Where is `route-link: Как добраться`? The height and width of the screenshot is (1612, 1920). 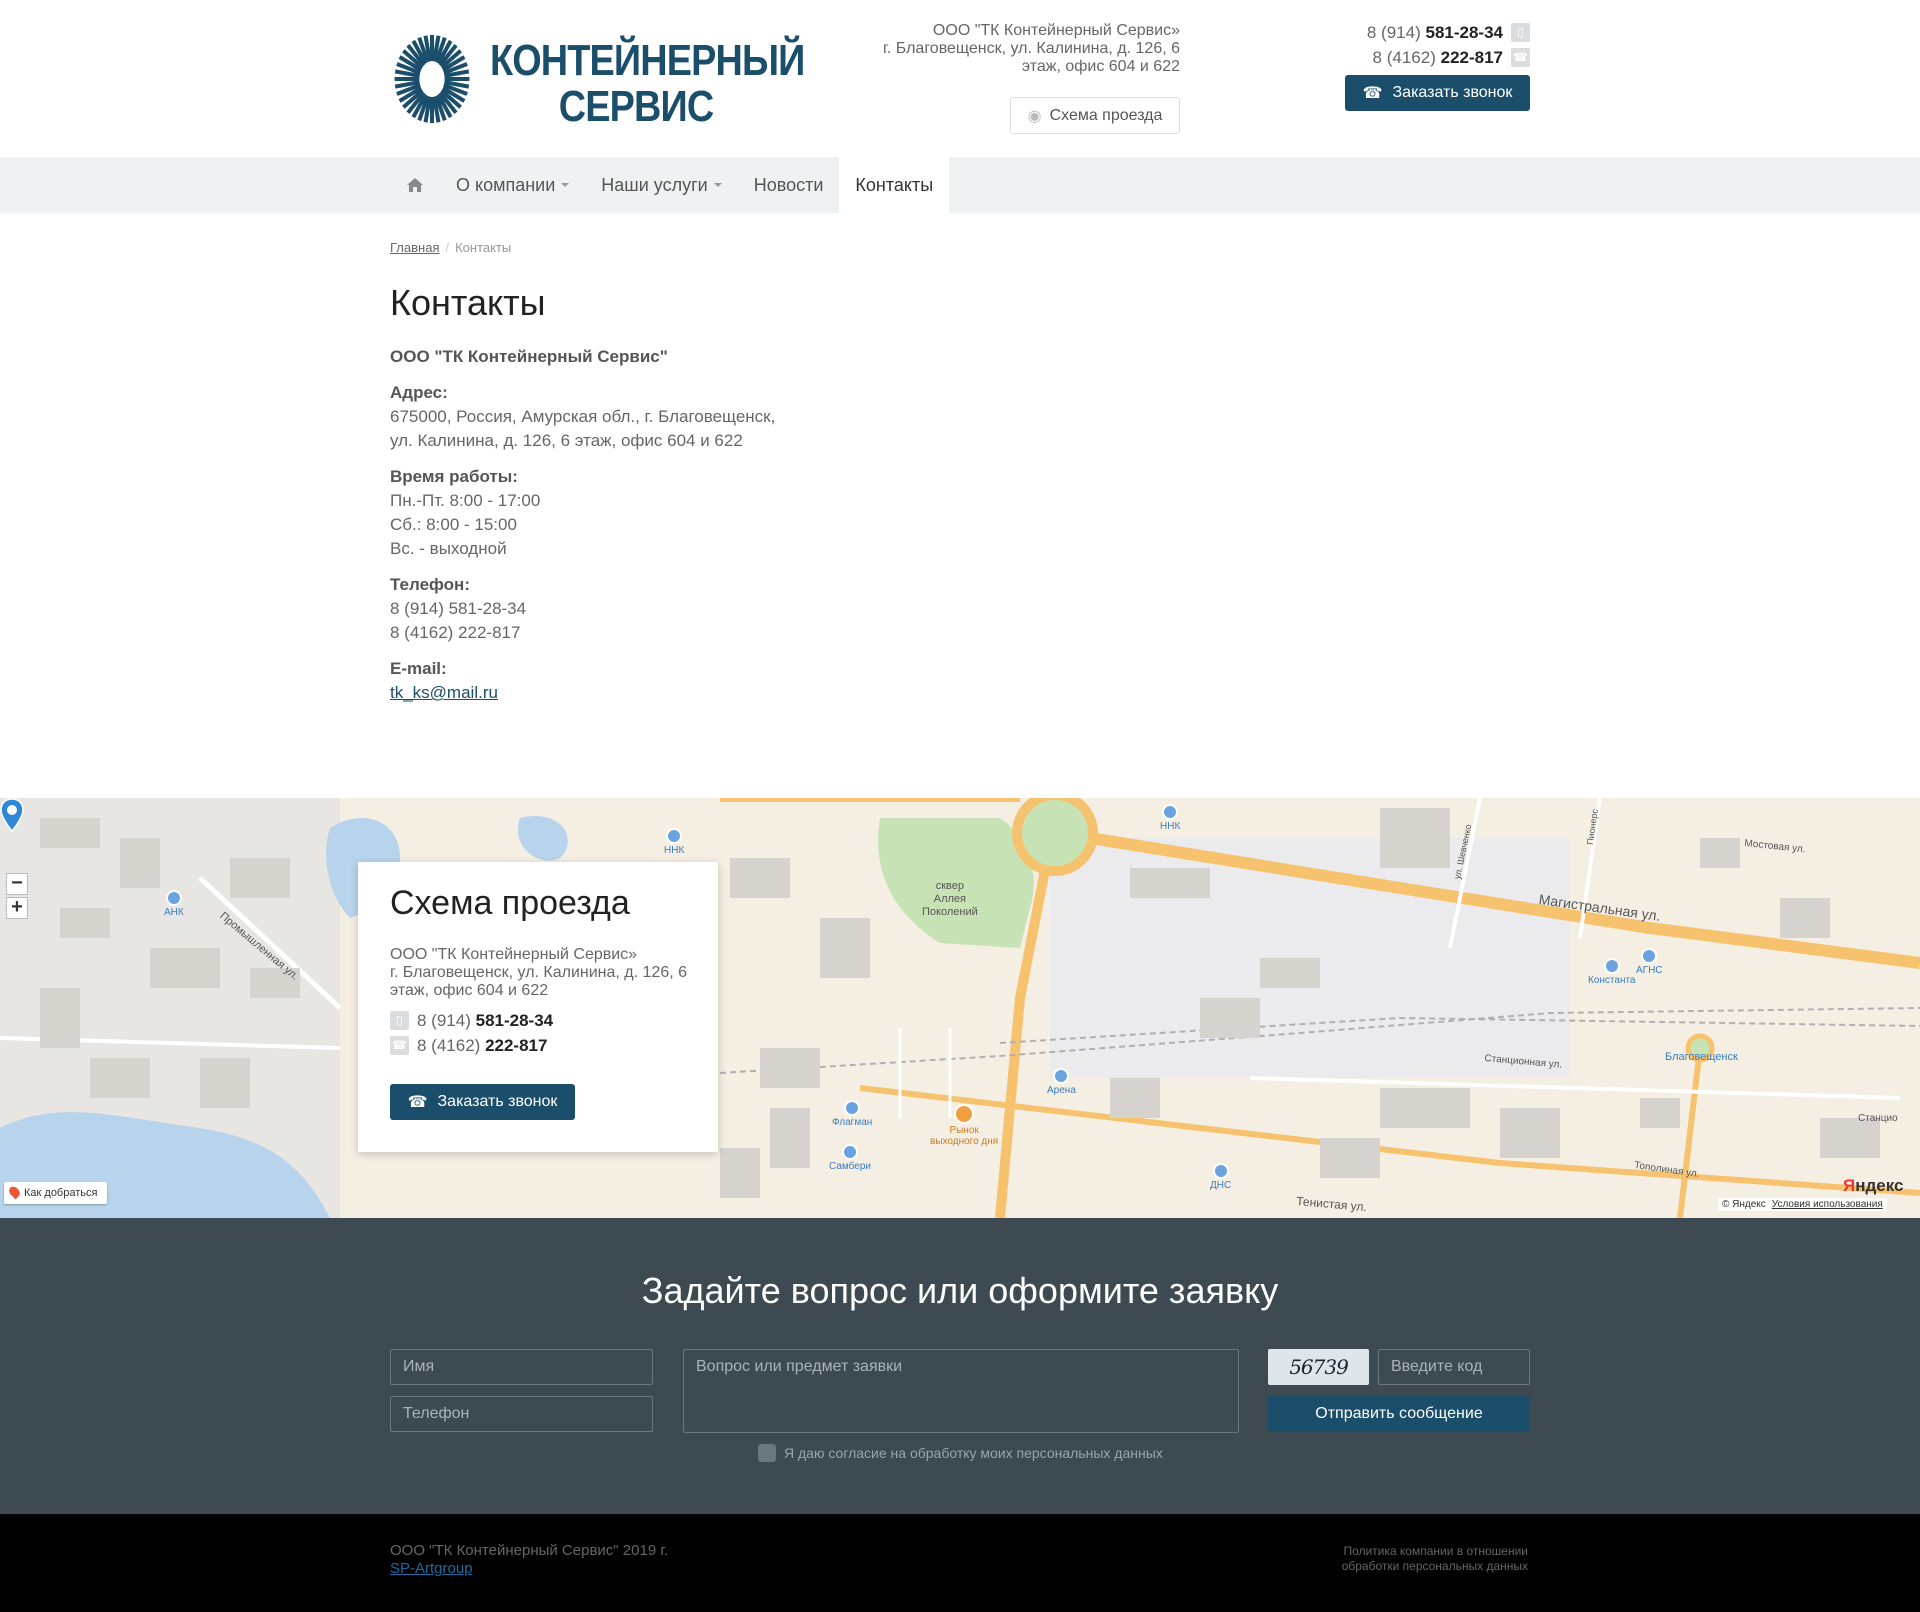 route-link: Как добраться is located at coordinates (56, 1193).